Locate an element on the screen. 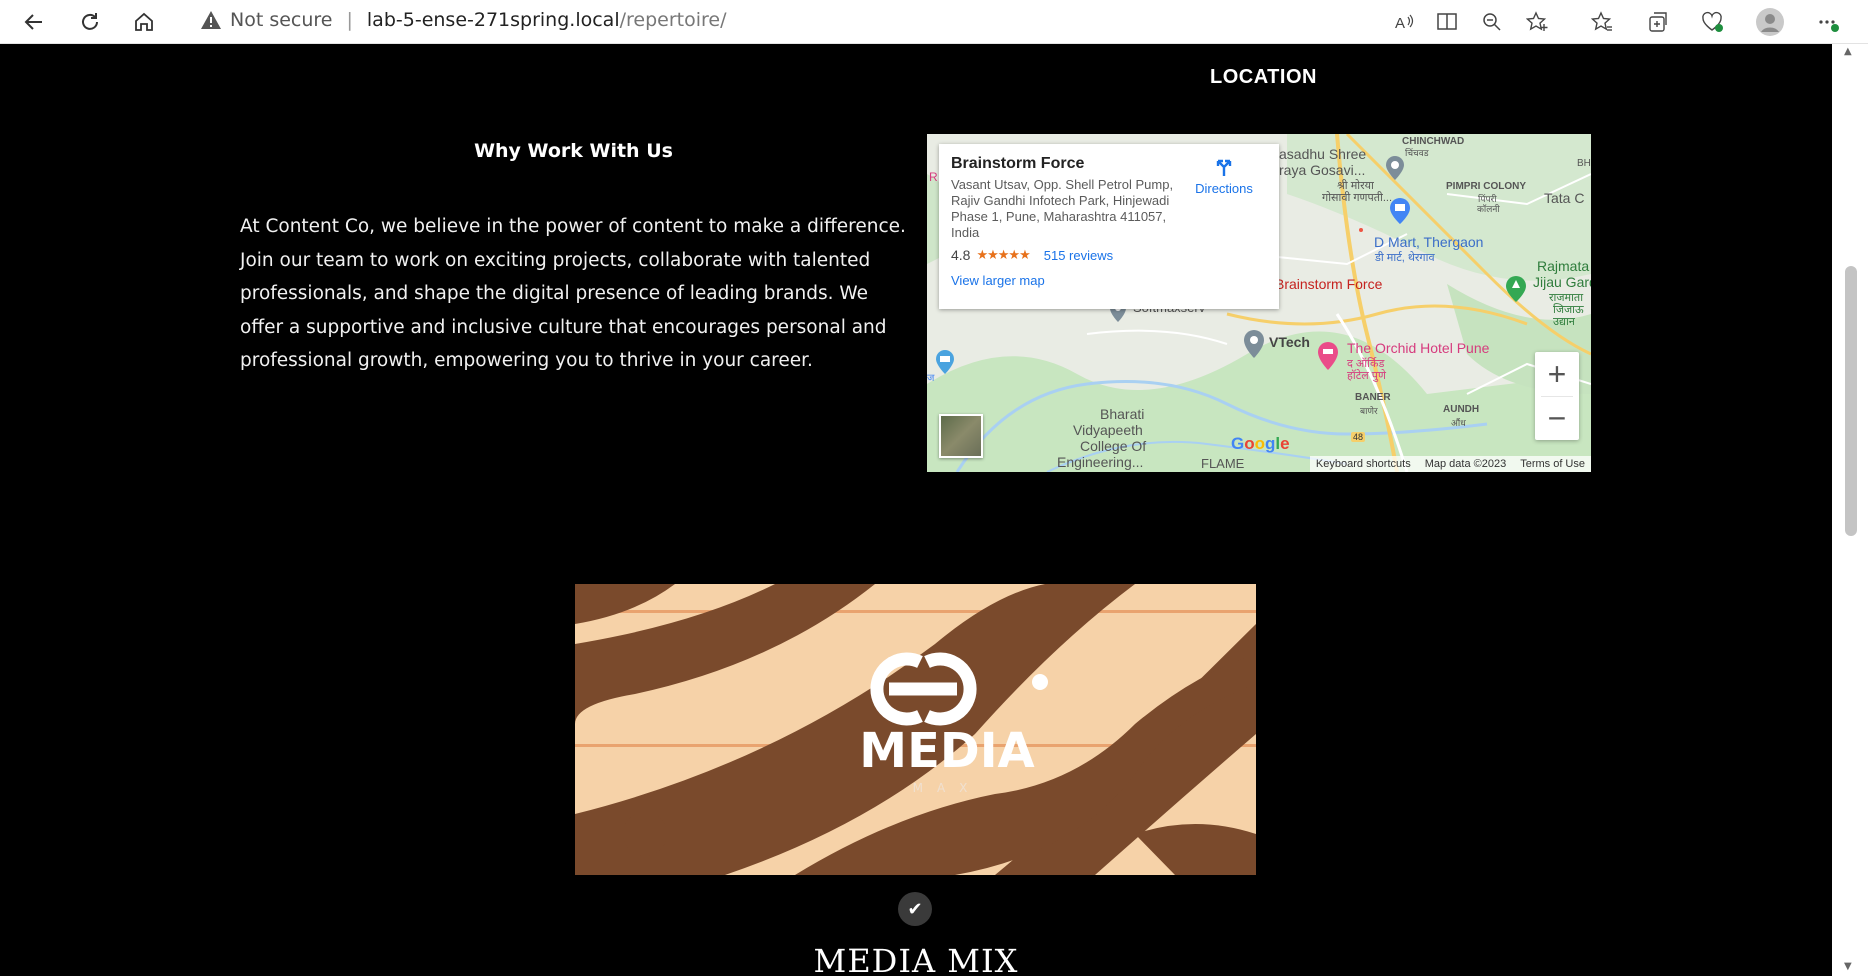 This screenshot has height=976, width=1868. map-label-rajmata: Rajmata is located at coordinates (1563, 266).